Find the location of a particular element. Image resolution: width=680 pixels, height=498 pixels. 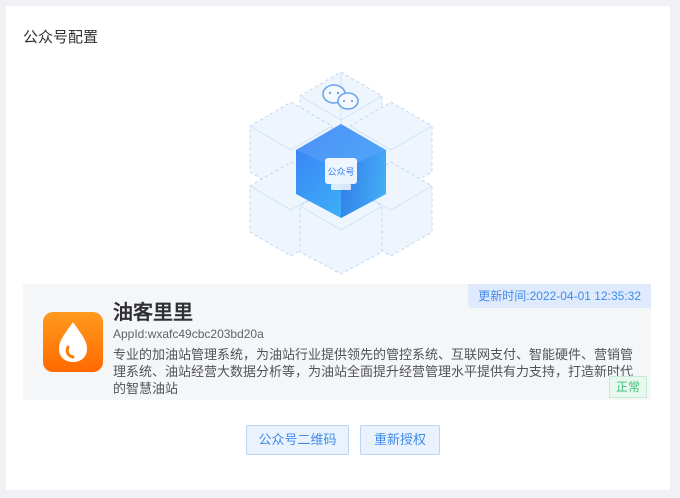

hero-illustration: 公众号 is located at coordinates (341, 171).